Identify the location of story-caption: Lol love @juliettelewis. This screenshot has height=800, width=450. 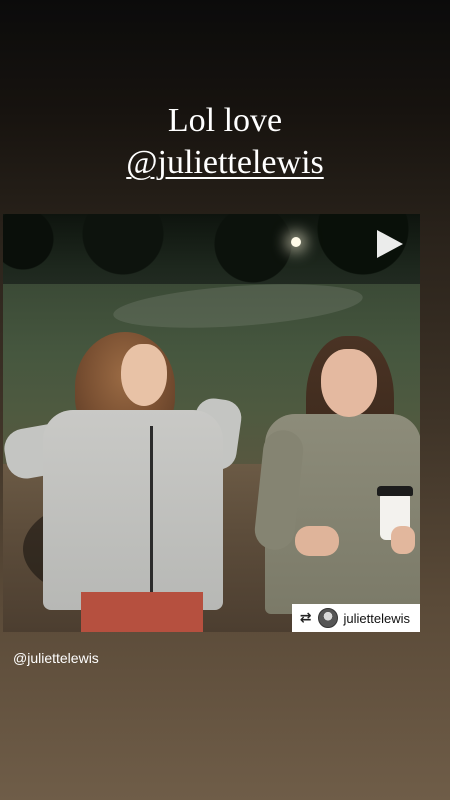
(225, 142).